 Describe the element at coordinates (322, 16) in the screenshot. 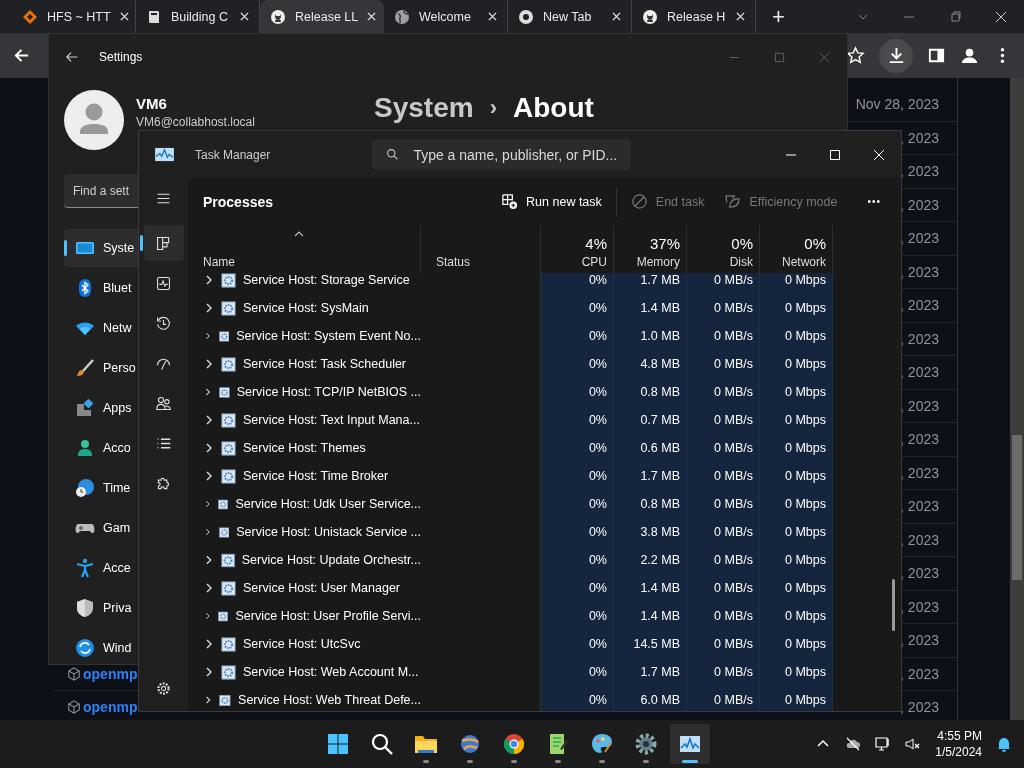

I see `browser-tab: Release LL` at that location.